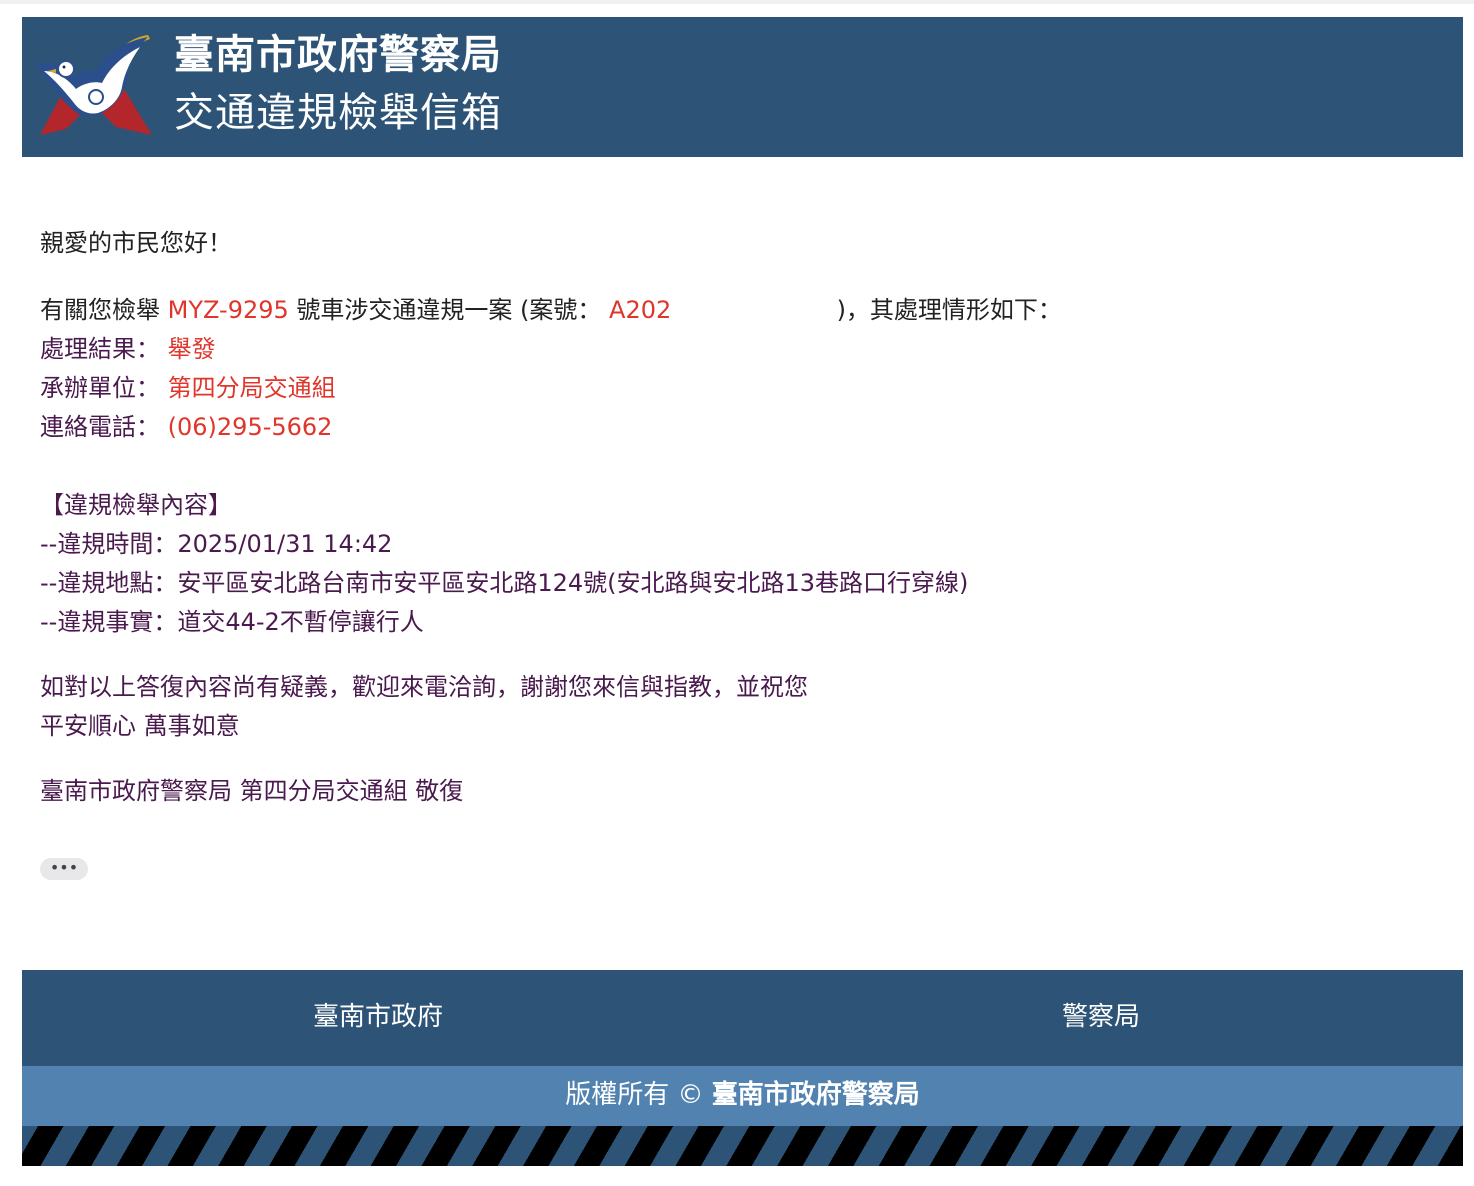  What do you see at coordinates (109, 583) in the screenshot?
I see `place-label: --違規地點：` at bounding box center [109, 583].